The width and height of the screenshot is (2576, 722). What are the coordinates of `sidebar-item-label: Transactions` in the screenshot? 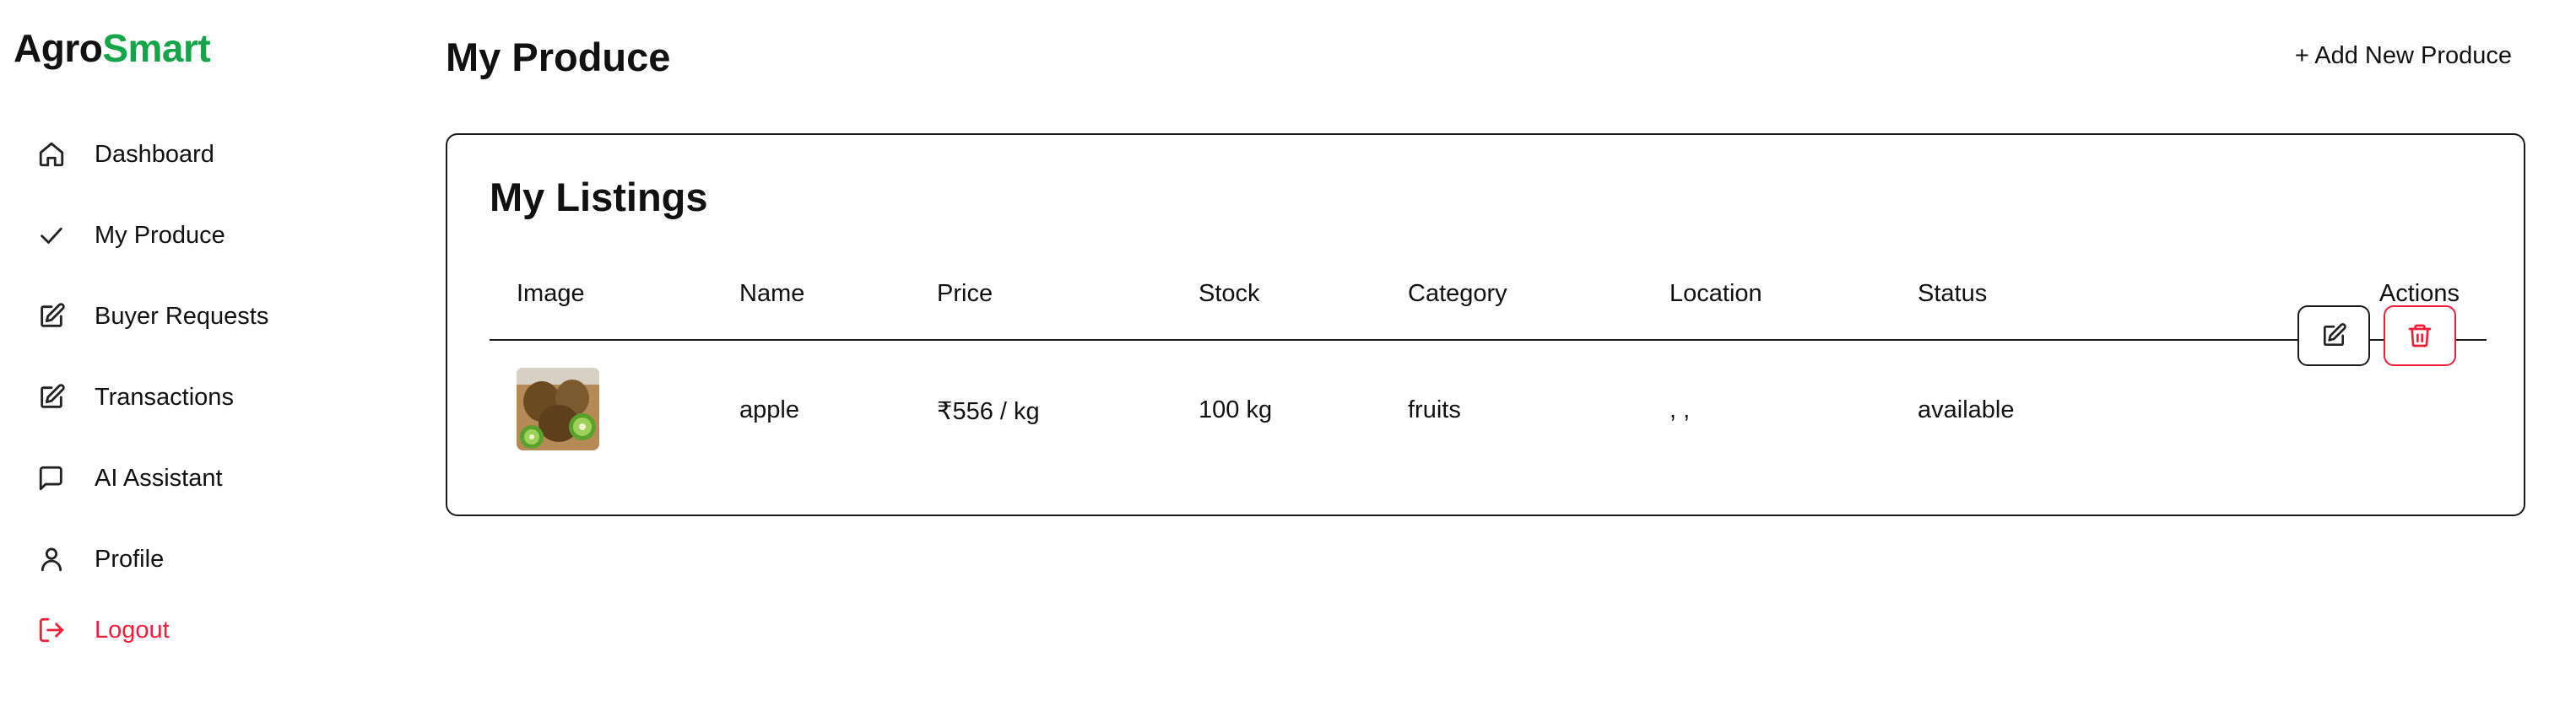 It's located at (164, 397).